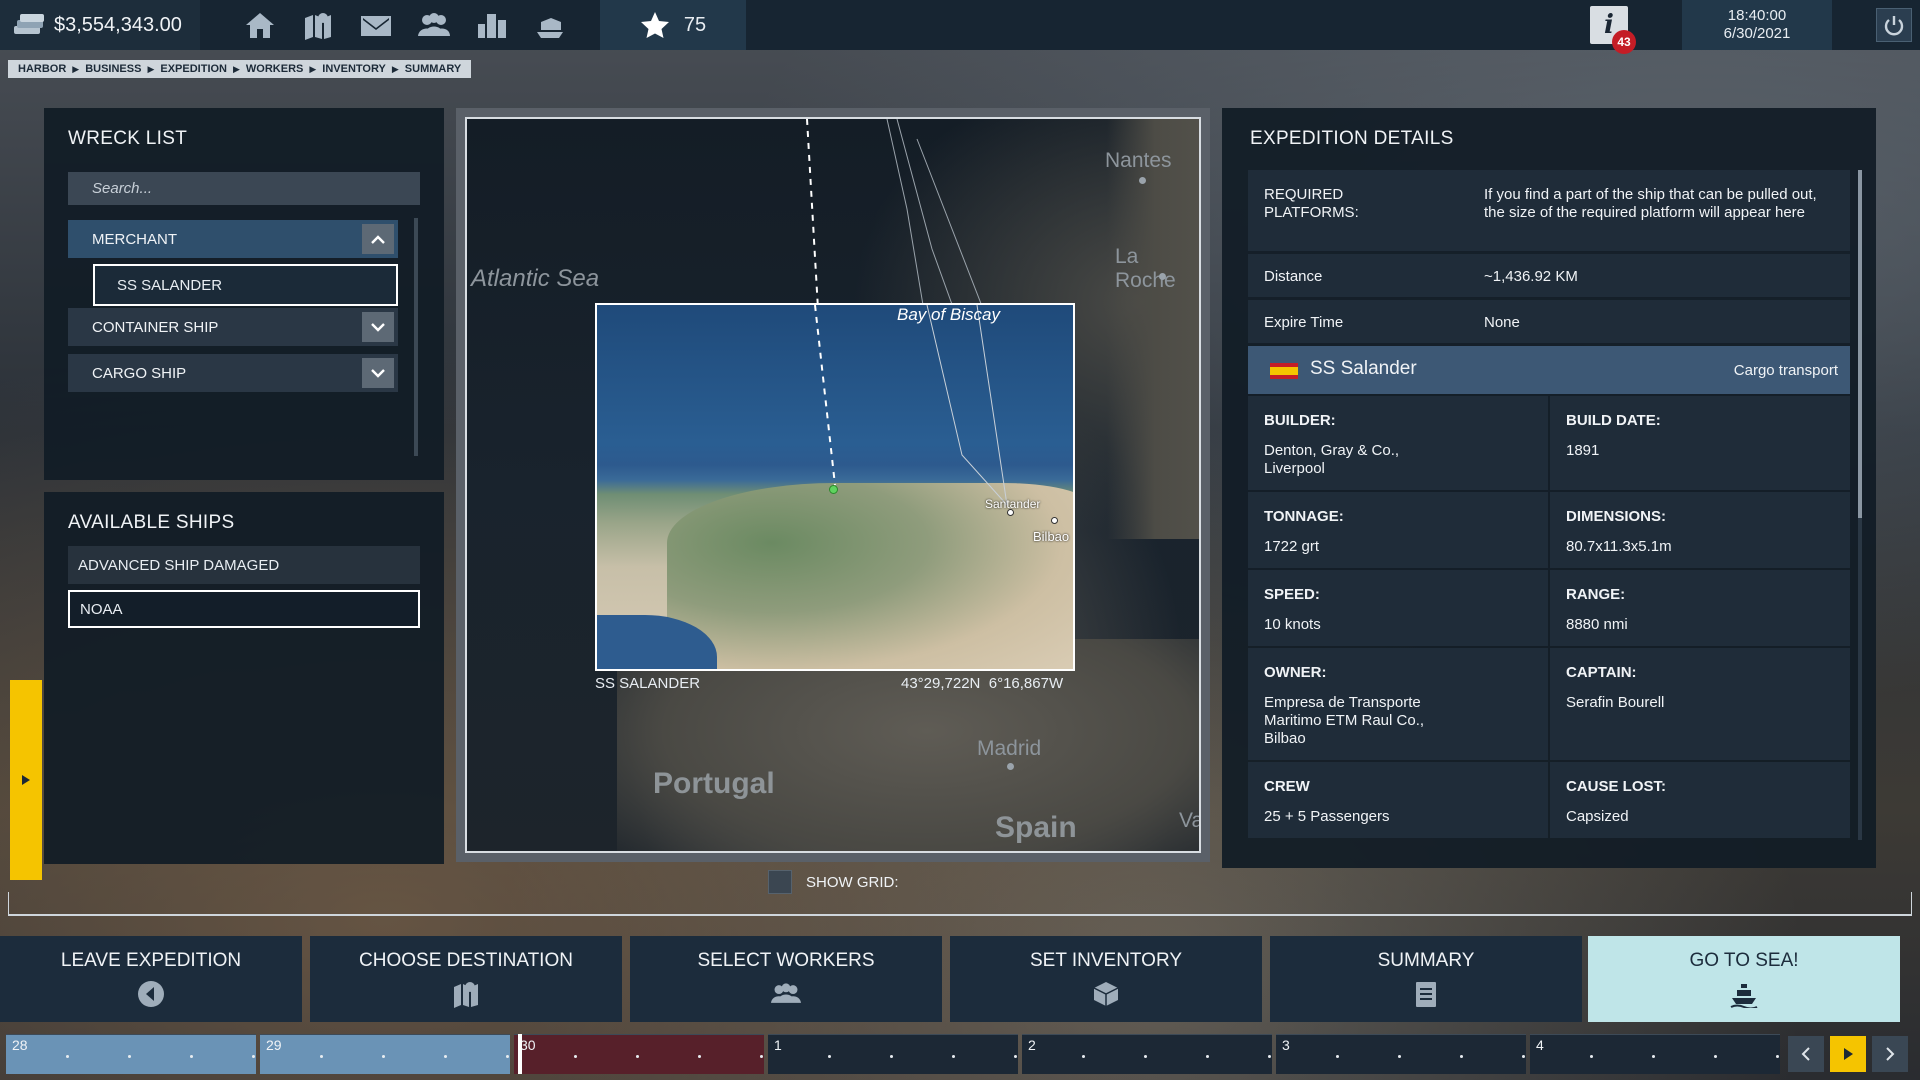  What do you see at coordinates (1549, 276) in the screenshot?
I see `detail-distance: Distance ~1,436.92 KM` at bounding box center [1549, 276].